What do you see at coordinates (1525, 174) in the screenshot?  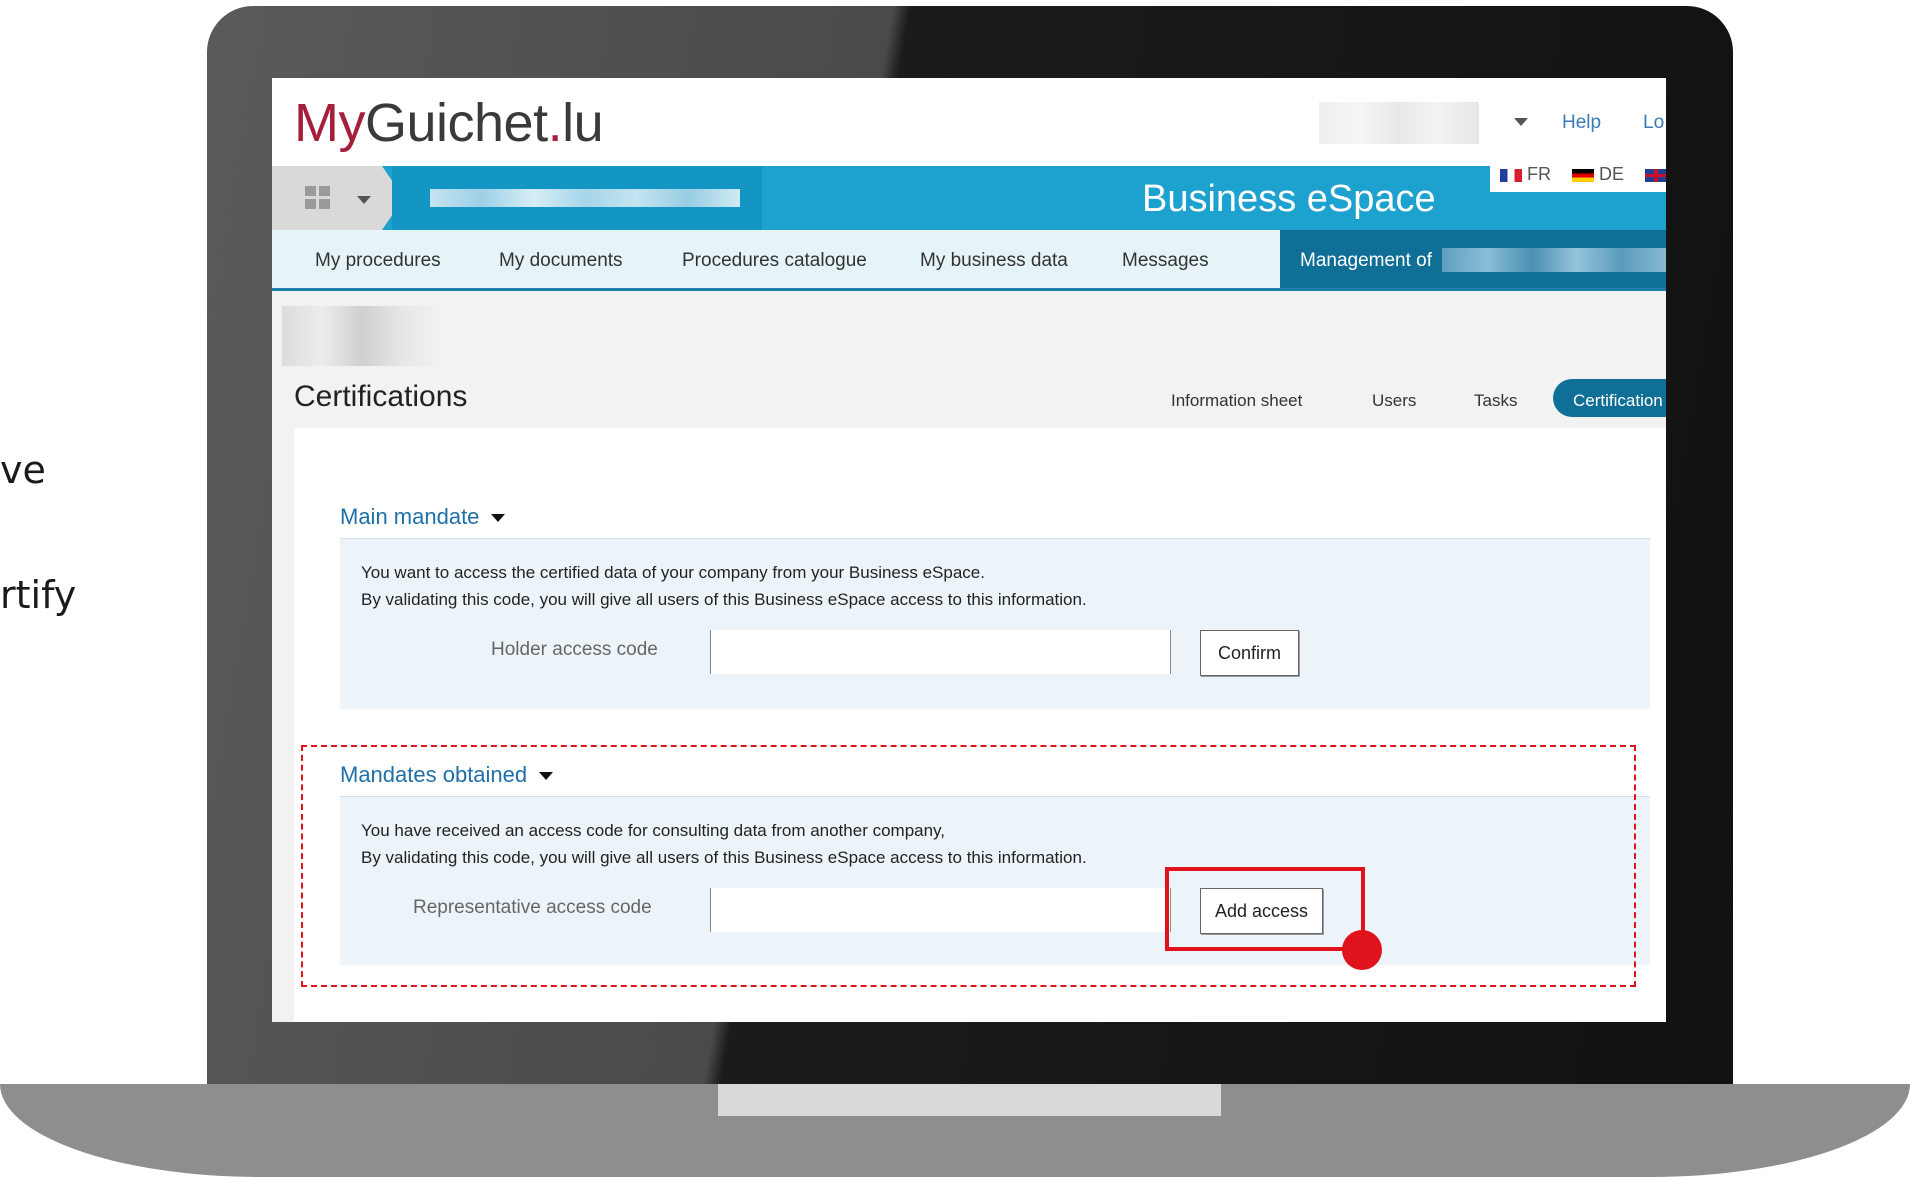 I see `lang-fr: FR` at bounding box center [1525, 174].